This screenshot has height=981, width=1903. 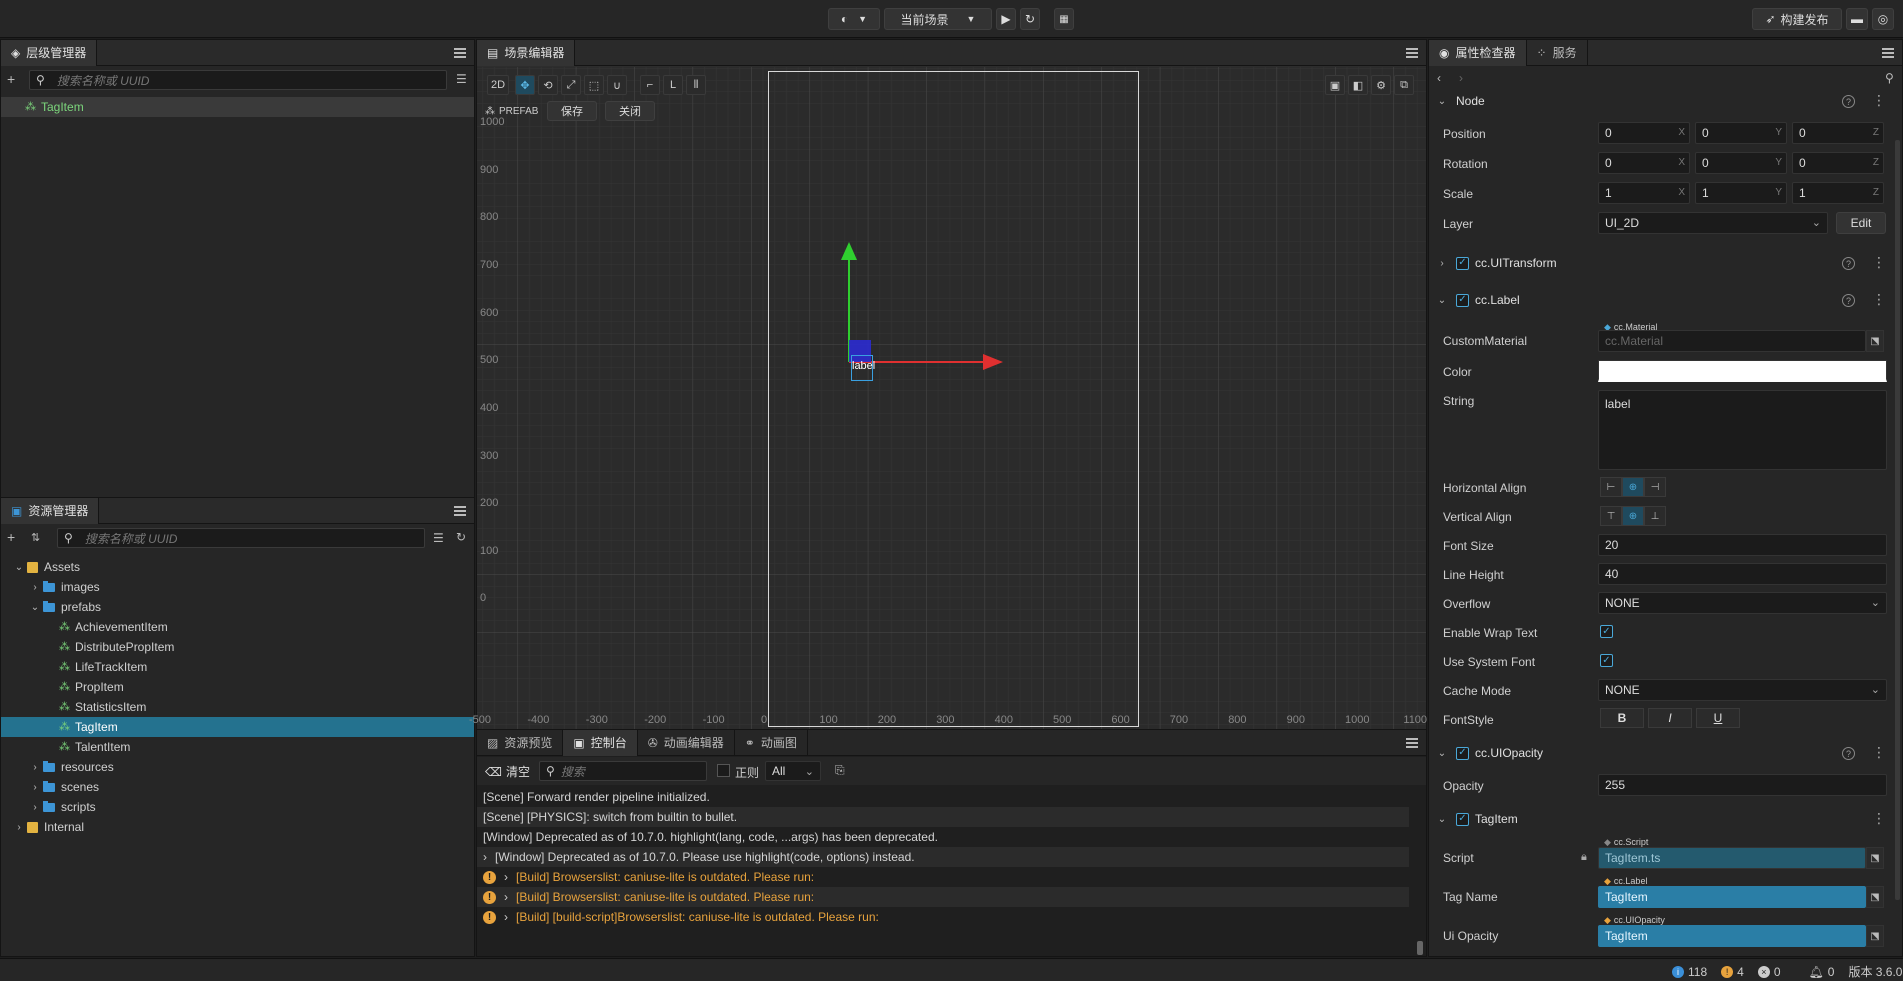 I want to click on regex-checkbox, so click(x=723, y=770).